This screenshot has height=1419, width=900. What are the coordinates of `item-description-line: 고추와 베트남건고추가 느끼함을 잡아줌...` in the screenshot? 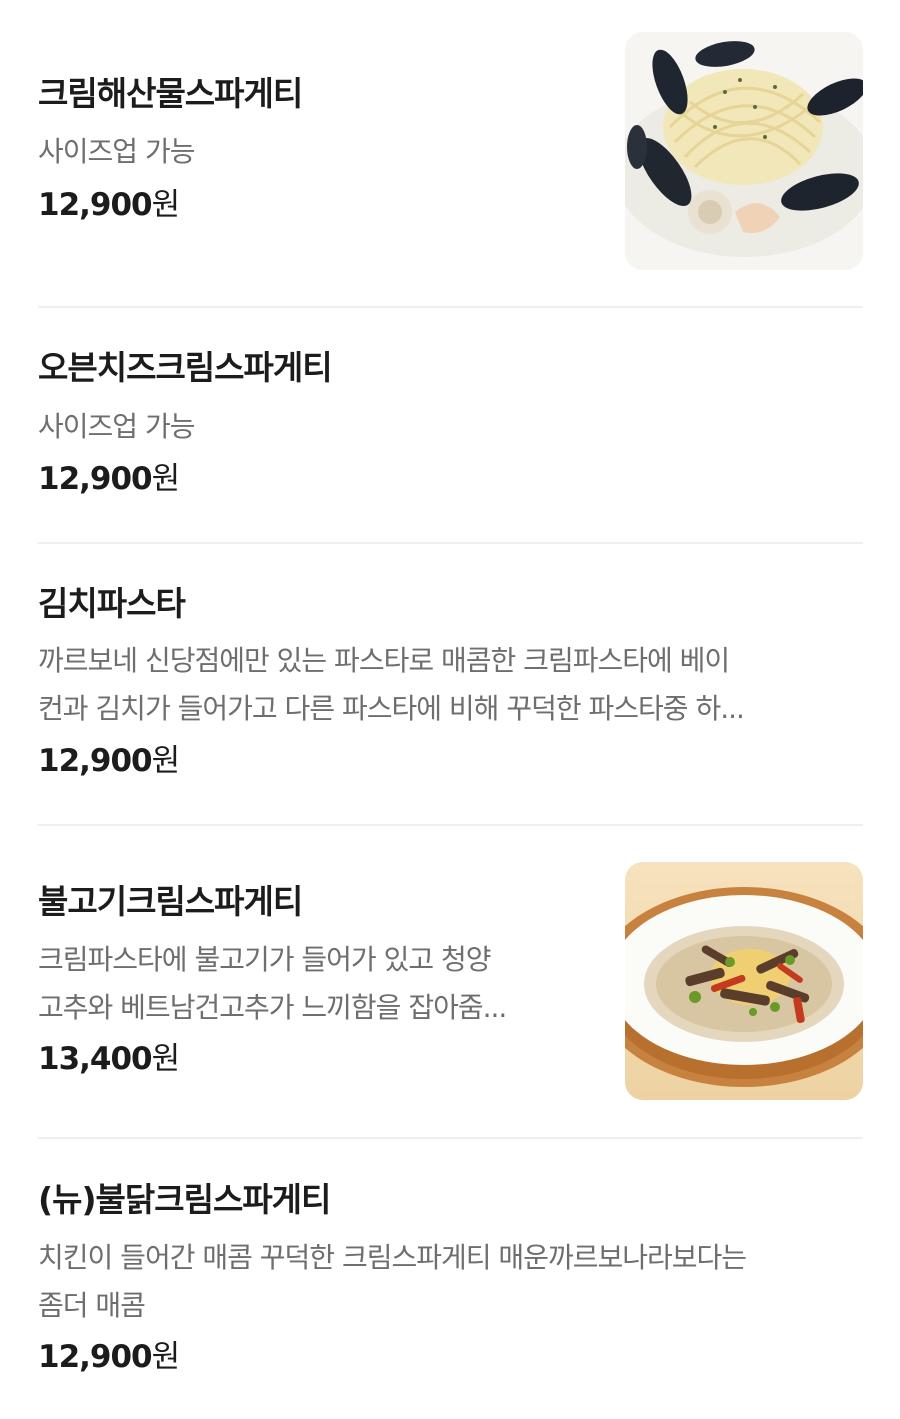 It's located at (272, 1007).